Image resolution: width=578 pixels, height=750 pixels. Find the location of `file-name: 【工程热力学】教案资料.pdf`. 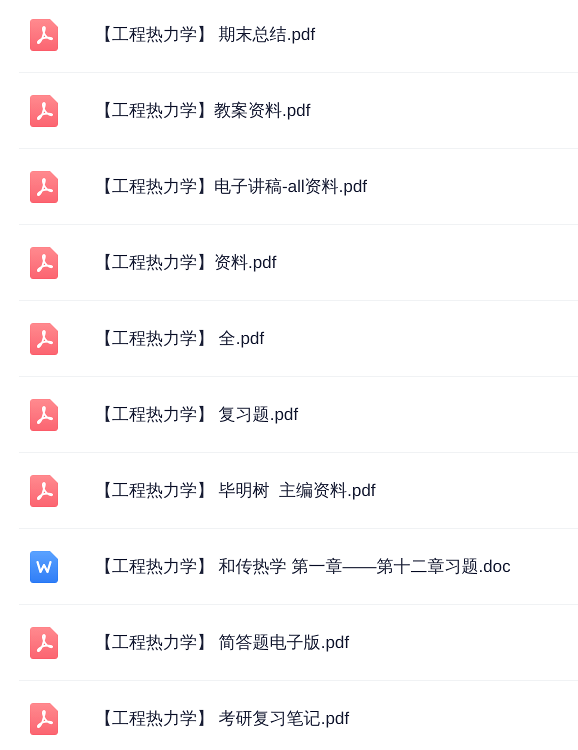

file-name: 【工程热力学】教案资料.pdf is located at coordinates (202, 111).